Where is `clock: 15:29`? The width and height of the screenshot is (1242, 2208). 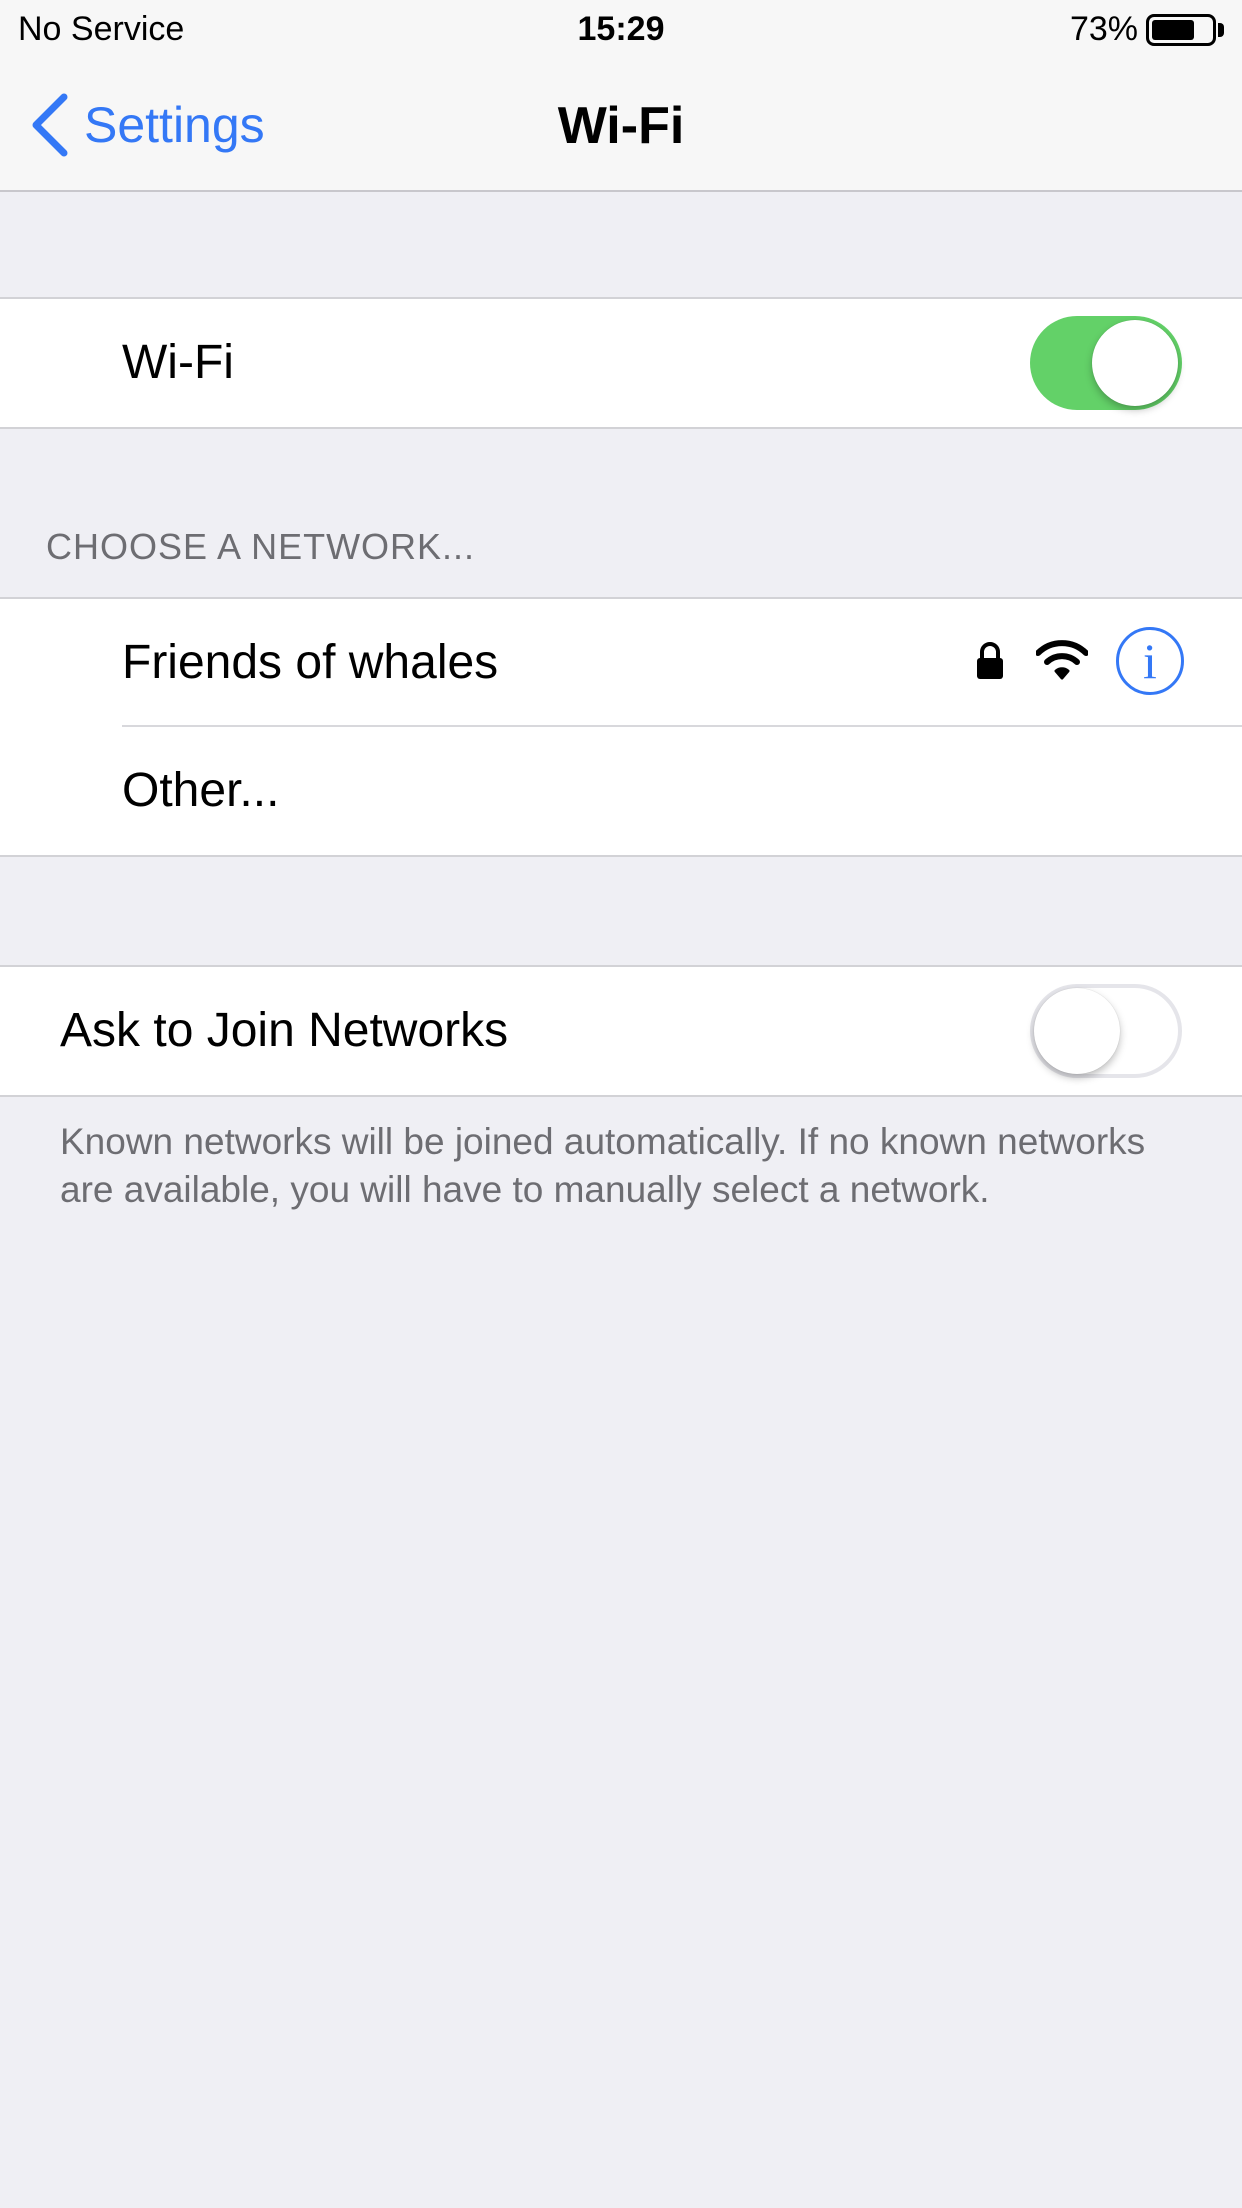
clock: 15:29 is located at coordinates (621, 29).